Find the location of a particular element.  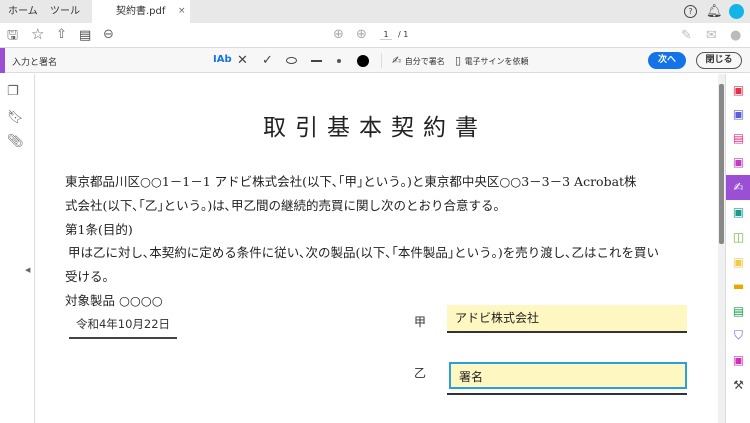

party-b-signature-field: 署名 is located at coordinates (568, 375).